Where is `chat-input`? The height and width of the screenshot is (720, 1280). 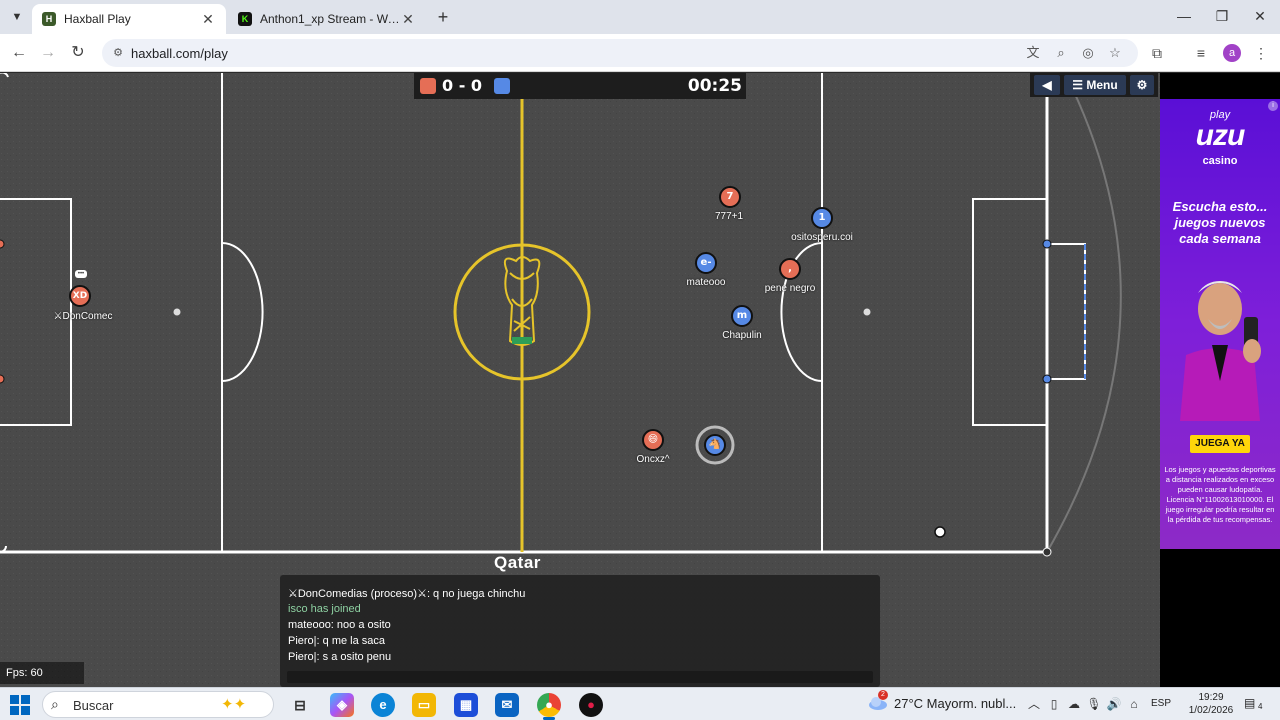 chat-input is located at coordinates (580, 677).